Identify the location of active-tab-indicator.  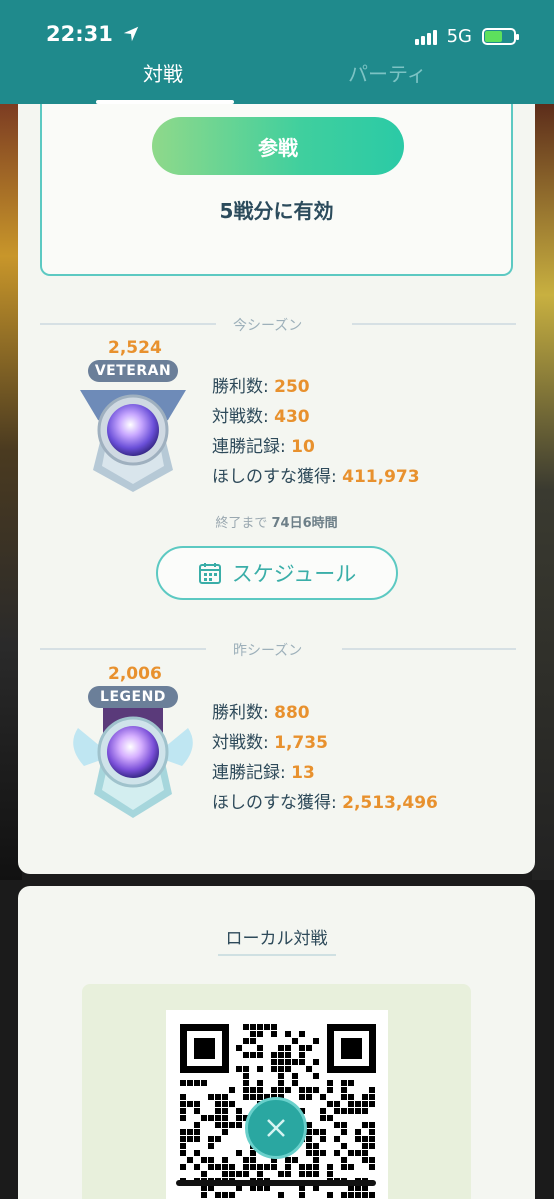
(165, 102).